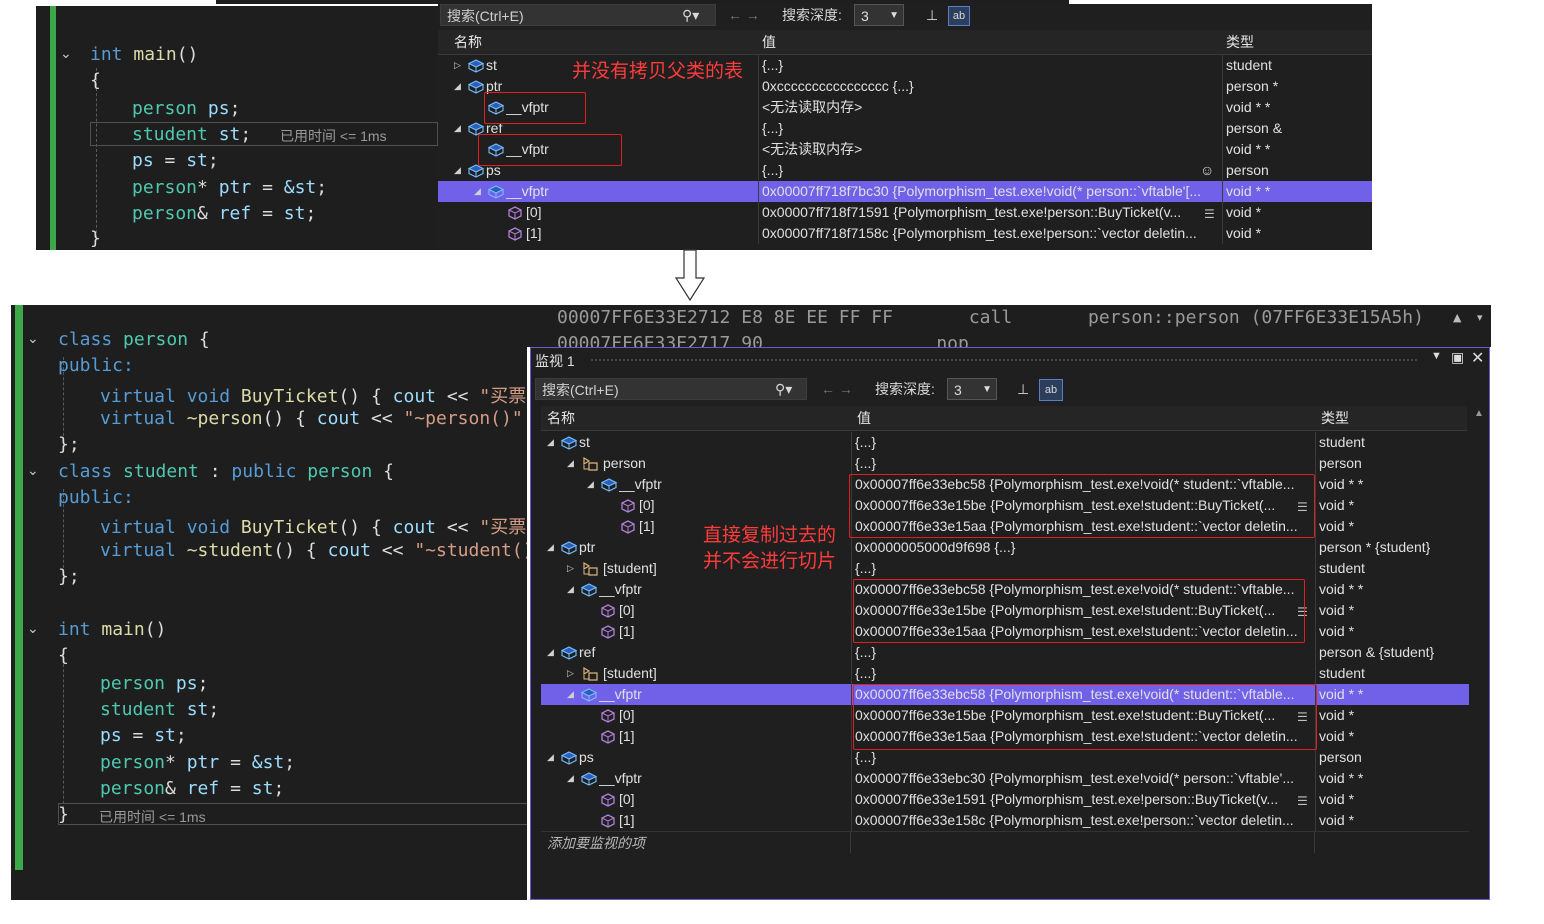 The image size is (1544, 924). I want to click on watch-name: [1], so click(534, 233).